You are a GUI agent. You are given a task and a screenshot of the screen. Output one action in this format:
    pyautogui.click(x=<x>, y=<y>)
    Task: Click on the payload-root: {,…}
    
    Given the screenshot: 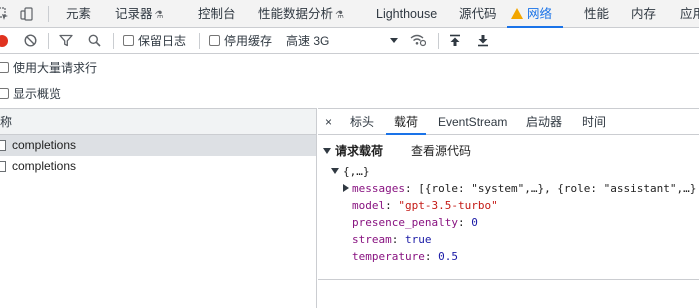 What is the action you would take?
    pyautogui.click(x=356, y=171)
    